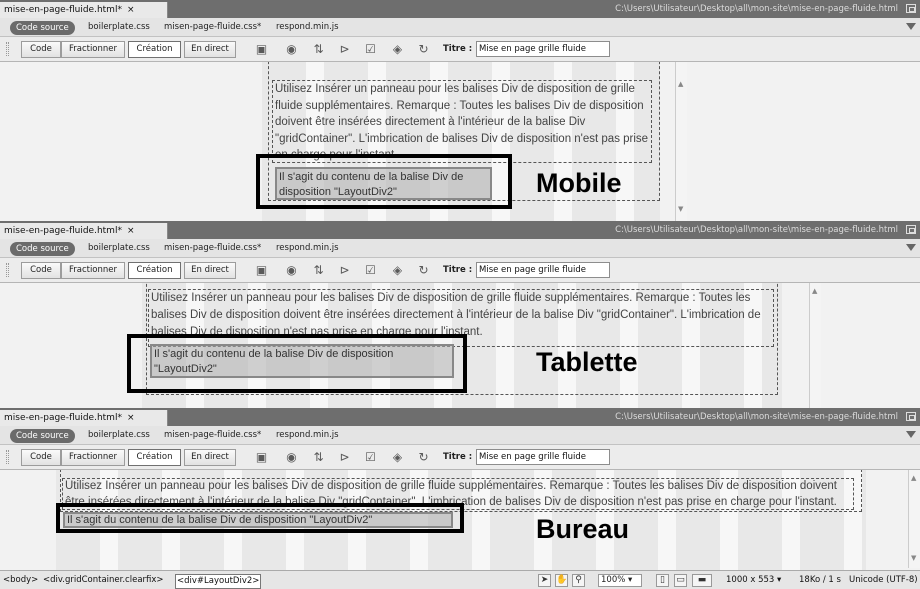 This screenshot has height=589, width=920. Describe the element at coordinates (662, 580) in the screenshot. I see `mobile-size-icon: ▯` at that location.